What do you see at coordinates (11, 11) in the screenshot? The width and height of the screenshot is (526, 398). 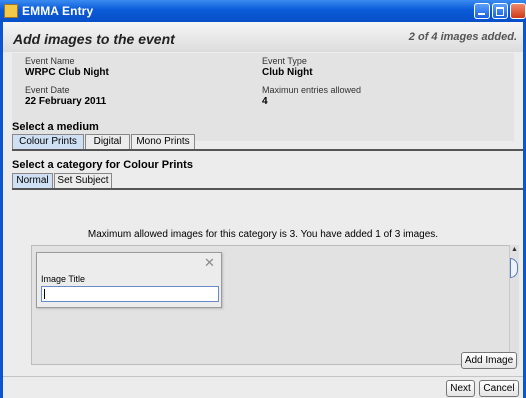 I see `app-icon` at bounding box center [11, 11].